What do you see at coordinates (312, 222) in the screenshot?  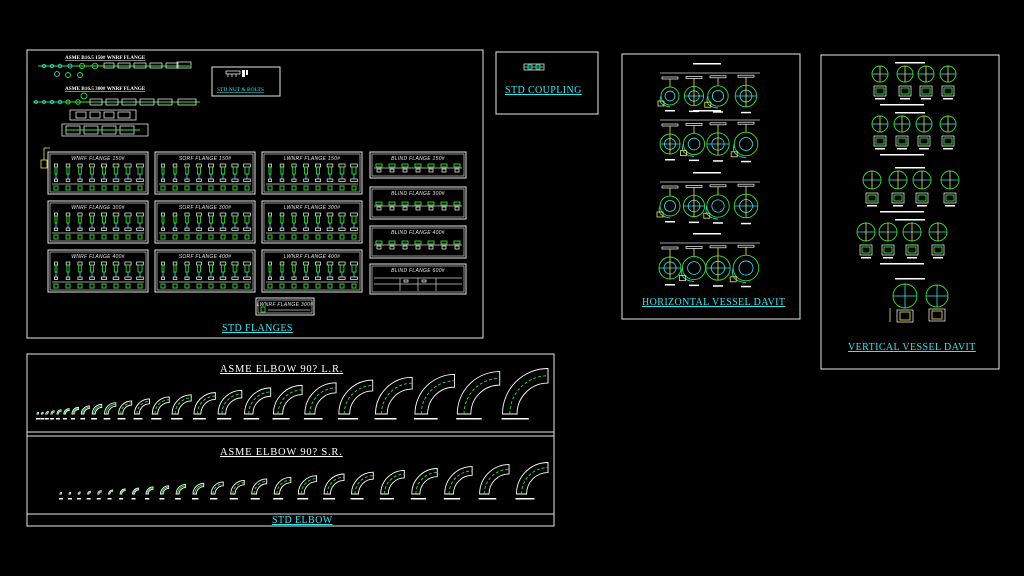 I see `flange-panel: LWNRF FLANGE 300#` at bounding box center [312, 222].